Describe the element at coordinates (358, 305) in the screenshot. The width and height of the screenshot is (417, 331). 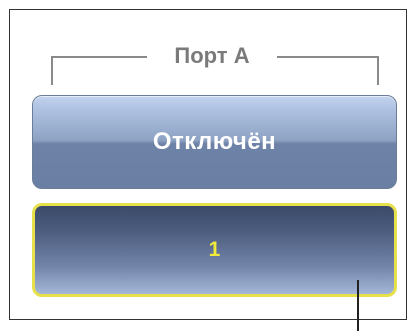
I see `pointer-line` at that location.